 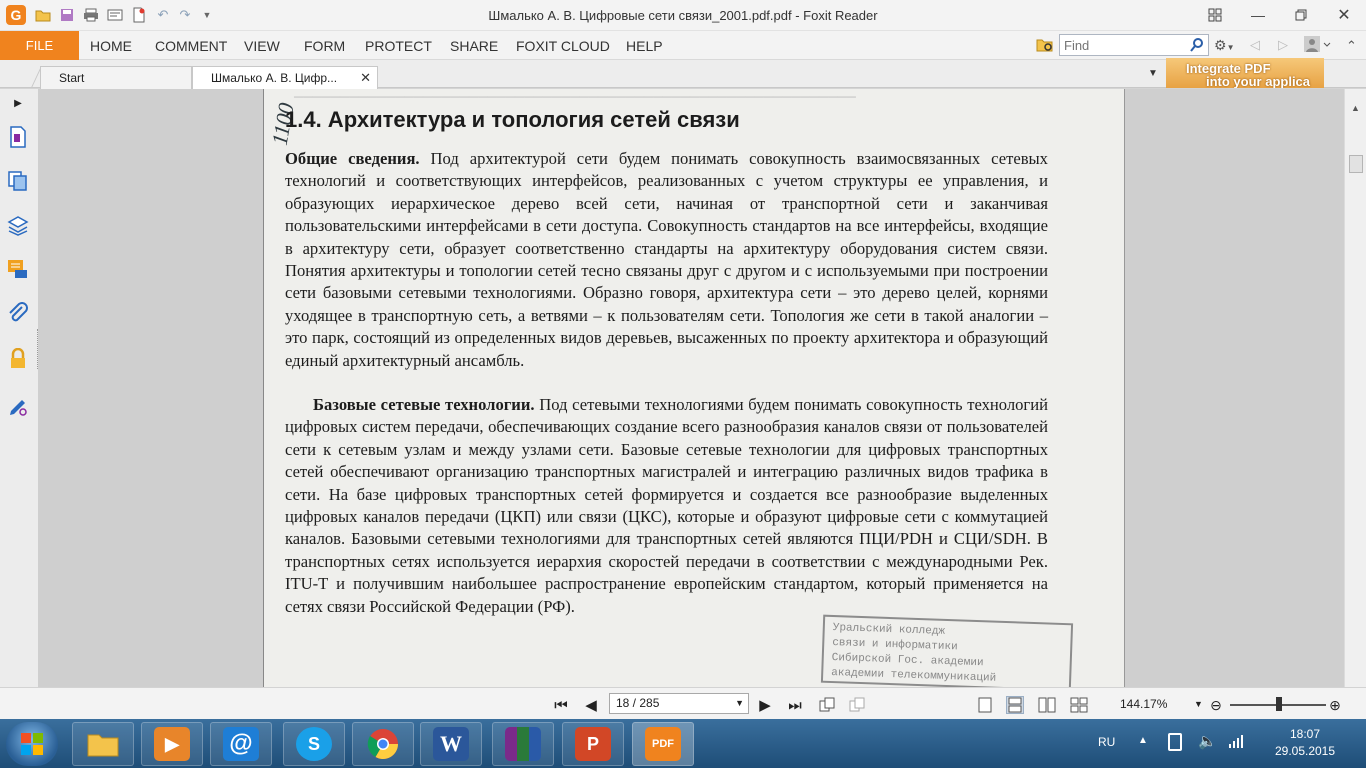 I want to click on scrollbar-thumb, so click(x=1356, y=164).